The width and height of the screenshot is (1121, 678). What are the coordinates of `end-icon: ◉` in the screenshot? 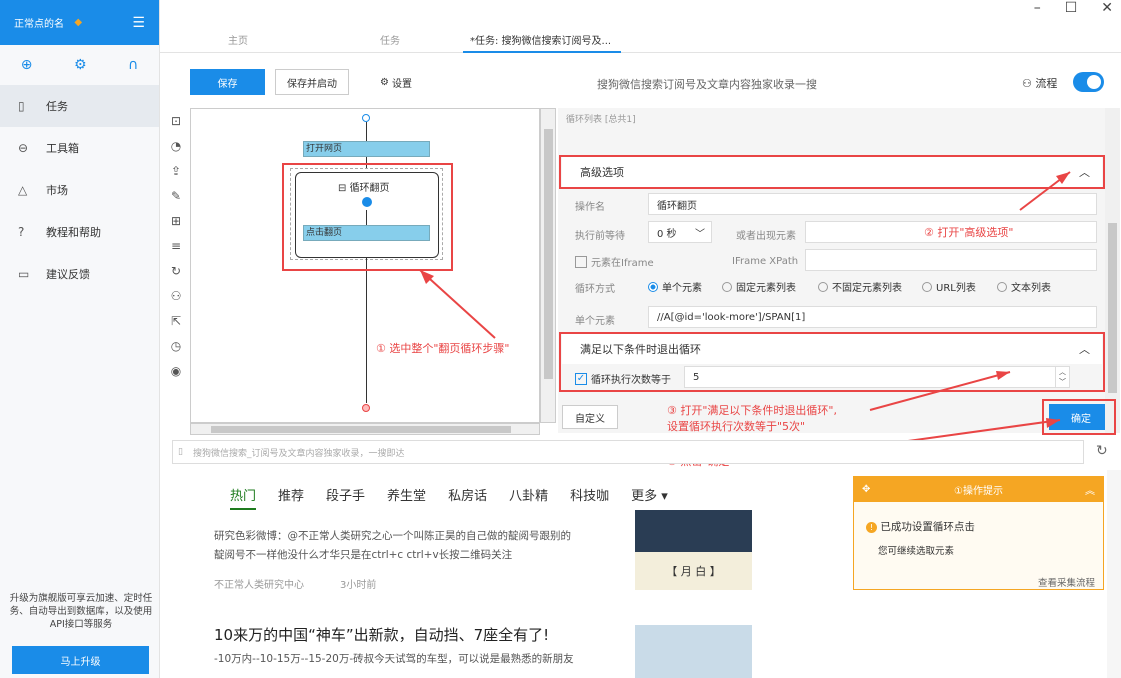 It's located at (176, 370).